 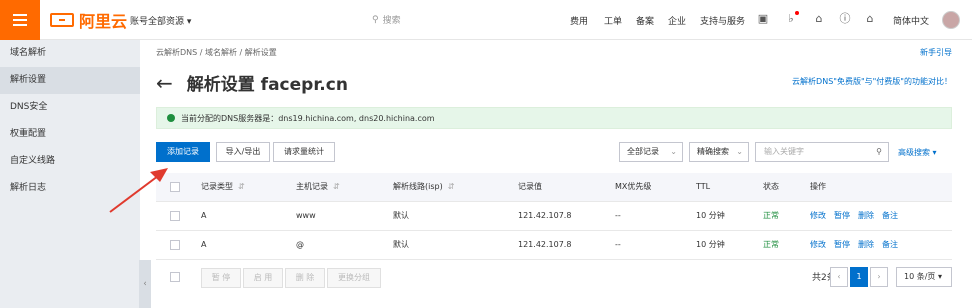 I want to click on record-filter-select: 全部记录 ⌄, so click(x=651, y=152).